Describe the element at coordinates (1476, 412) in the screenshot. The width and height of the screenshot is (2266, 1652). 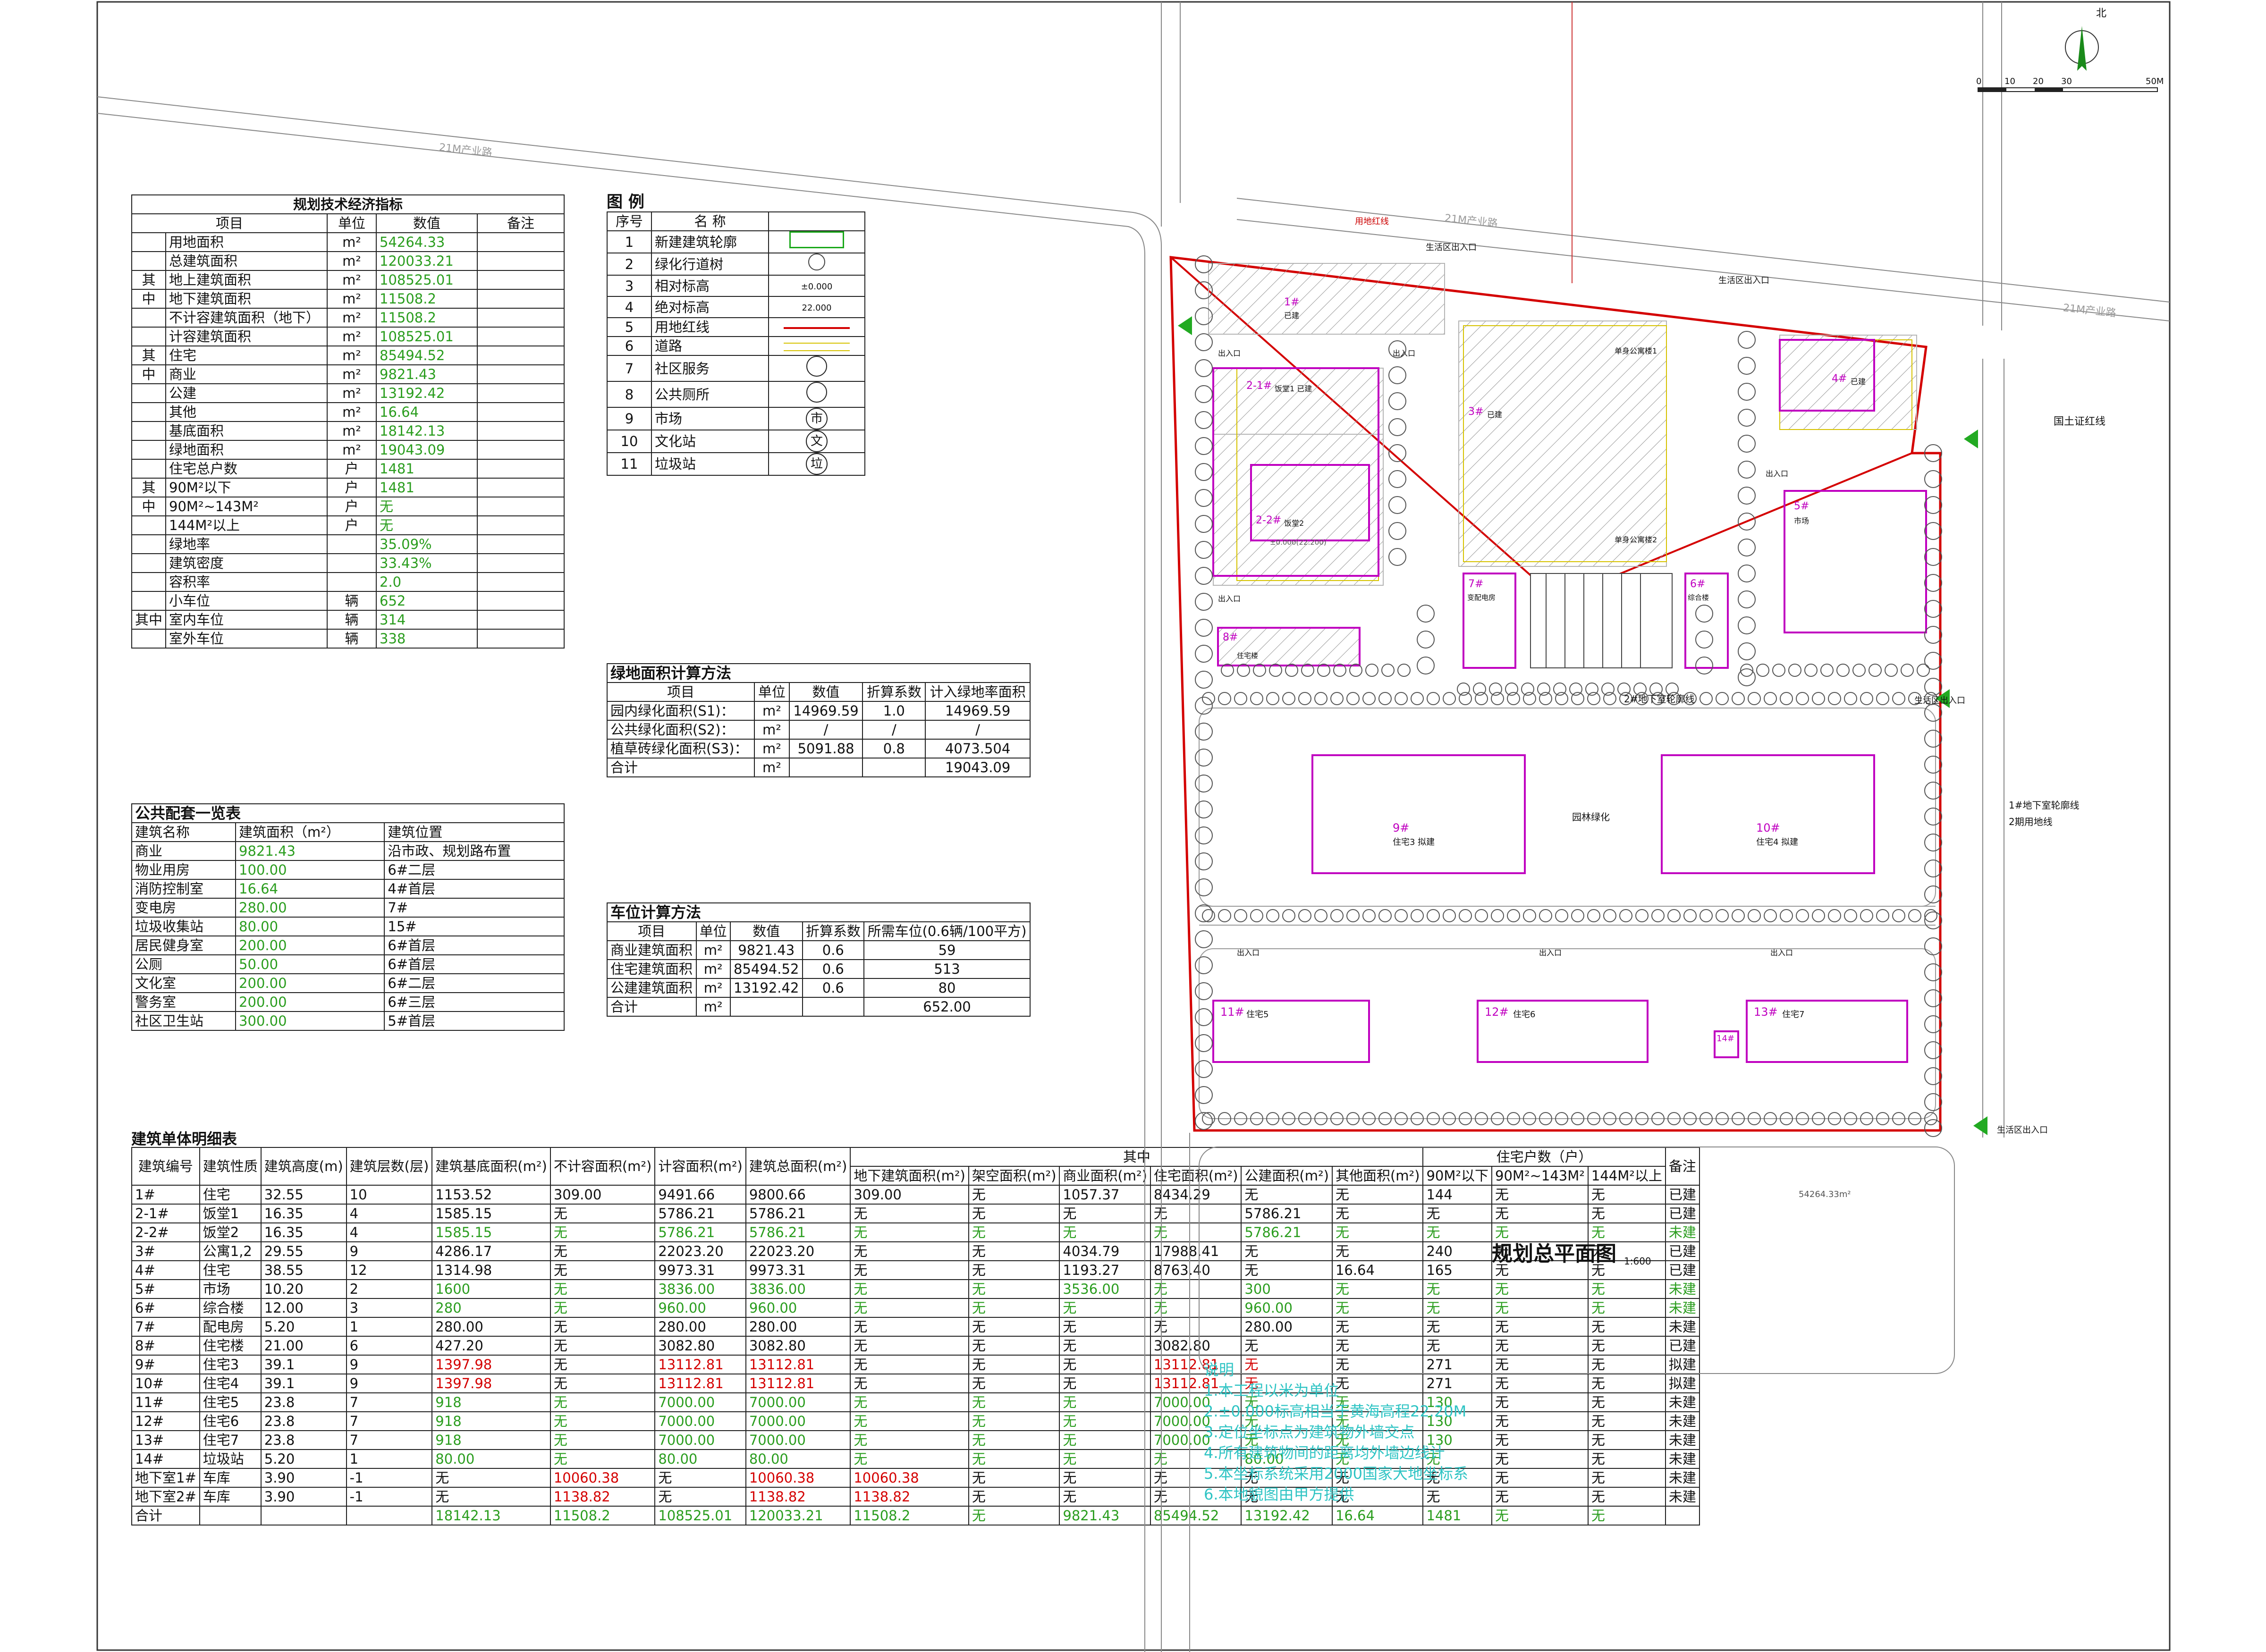
I see `b3-label: 3#` at that location.